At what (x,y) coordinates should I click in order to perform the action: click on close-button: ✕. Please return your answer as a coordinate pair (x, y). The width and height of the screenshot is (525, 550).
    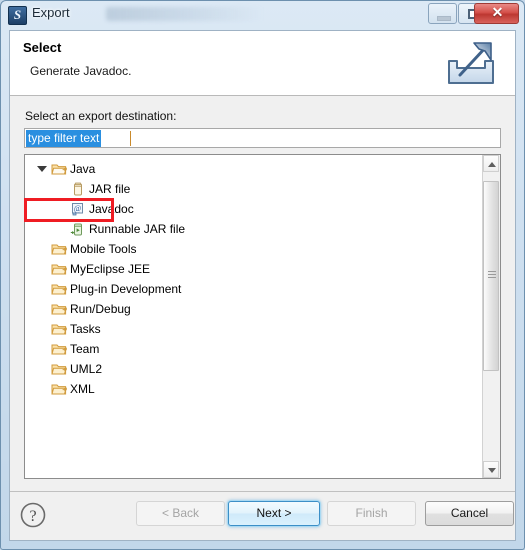
    Looking at the image, I should click on (496, 13).